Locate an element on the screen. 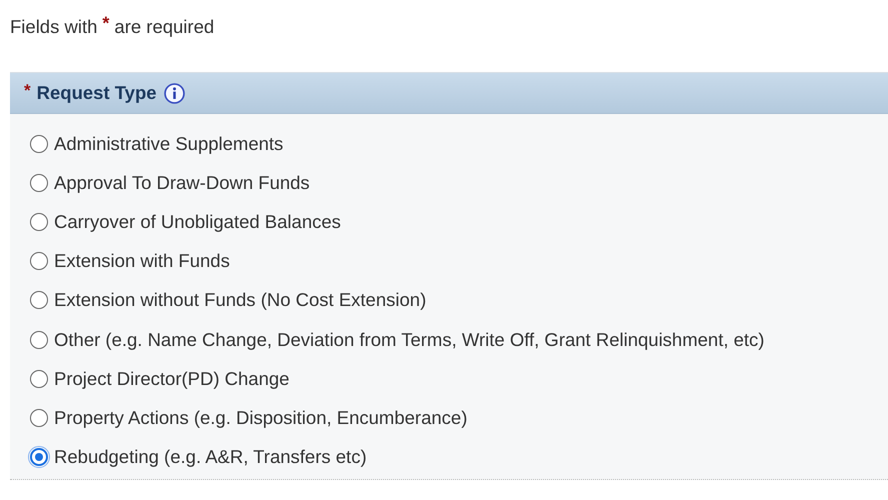 The image size is (888, 500). option-label: Extension without Funds (No Cost Extension) is located at coordinates (240, 300).